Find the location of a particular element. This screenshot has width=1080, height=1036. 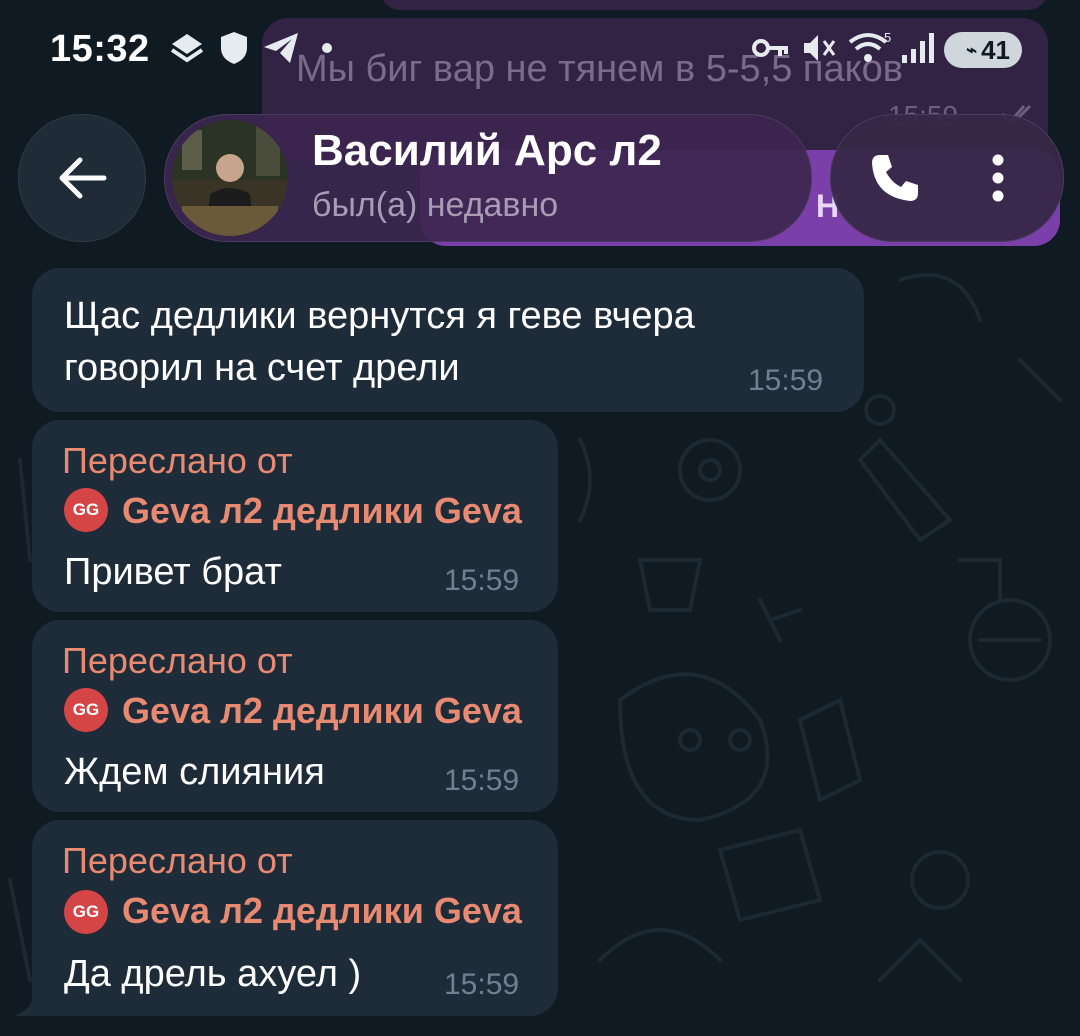

more-vert-icon is located at coordinates (998, 178).